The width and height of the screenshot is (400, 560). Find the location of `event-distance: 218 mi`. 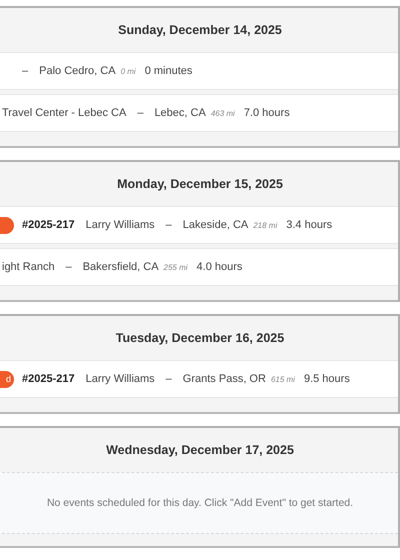

event-distance: 218 mi is located at coordinates (265, 225).